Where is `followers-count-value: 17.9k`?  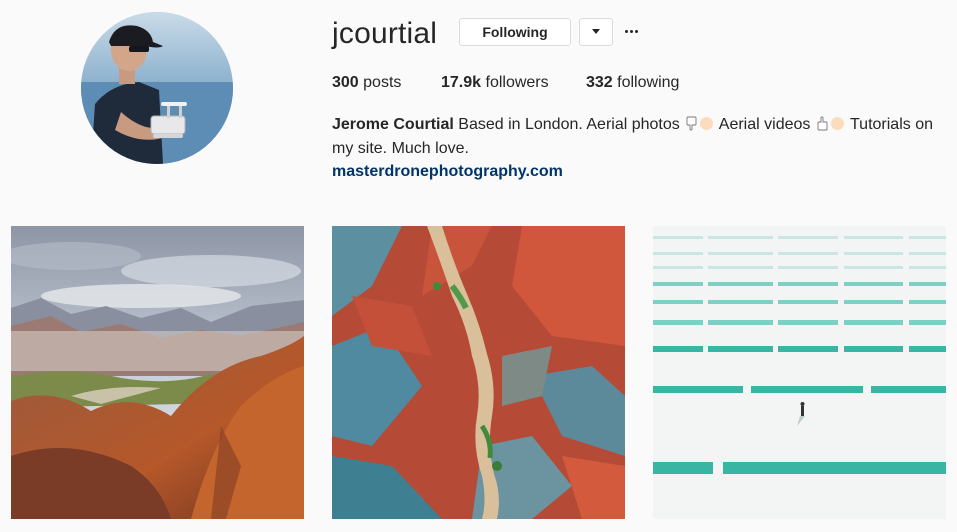
followers-count-value: 17.9k is located at coordinates (461, 82).